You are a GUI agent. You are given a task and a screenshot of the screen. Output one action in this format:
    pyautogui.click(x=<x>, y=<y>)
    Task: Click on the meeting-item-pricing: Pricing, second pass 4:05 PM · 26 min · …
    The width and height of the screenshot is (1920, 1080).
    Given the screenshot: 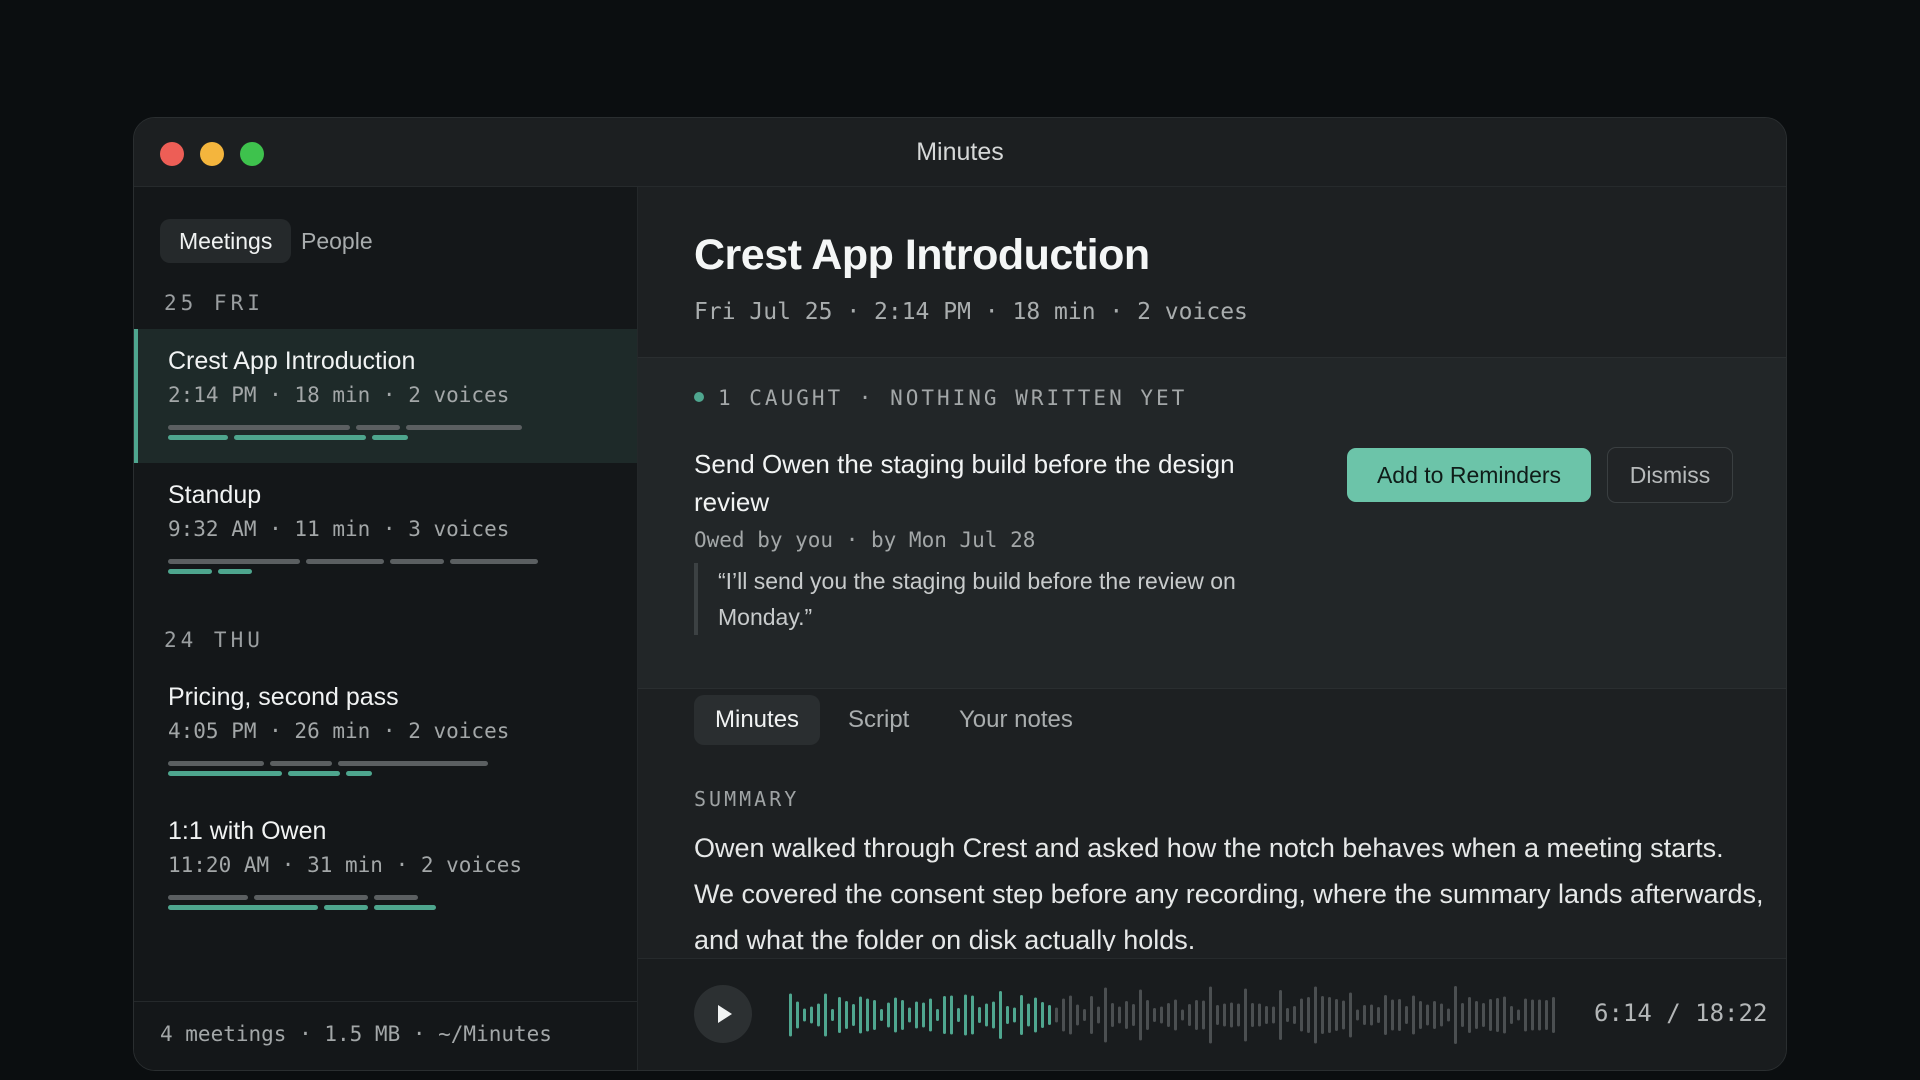 What is the action you would take?
    pyautogui.click(x=385, y=732)
    